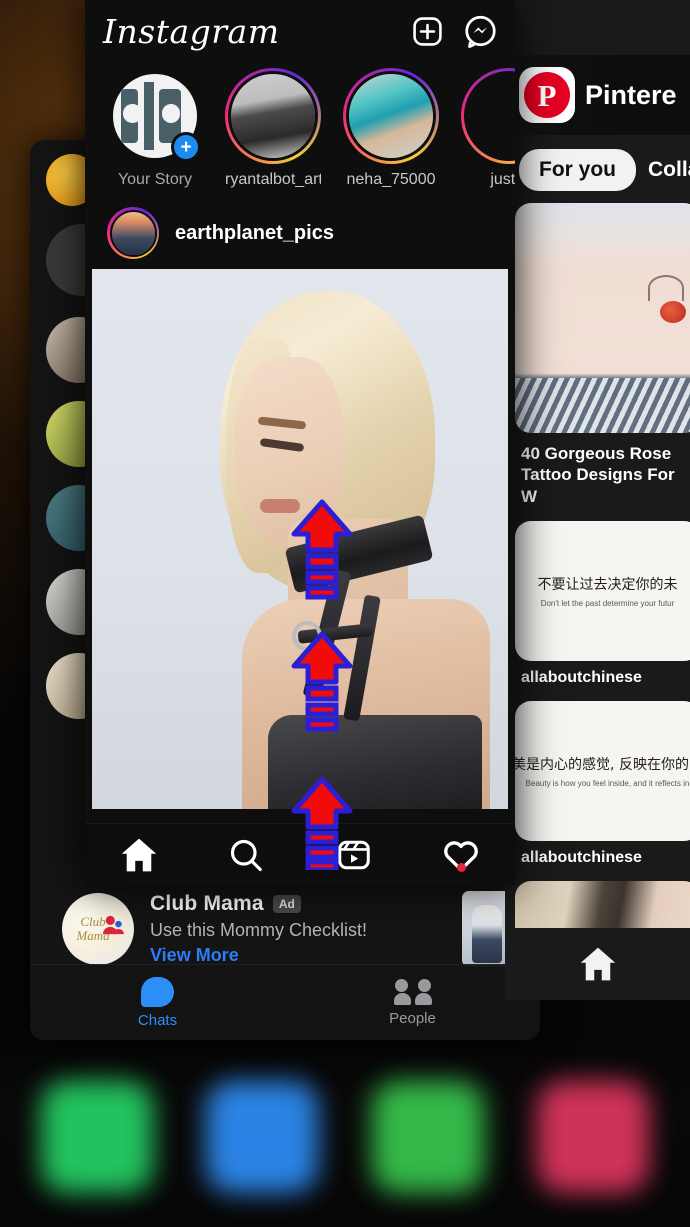 This screenshot has height=1227, width=690. Describe the element at coordinates (666, 288) in the screenshot. I see `tattoo-vine` at that location.